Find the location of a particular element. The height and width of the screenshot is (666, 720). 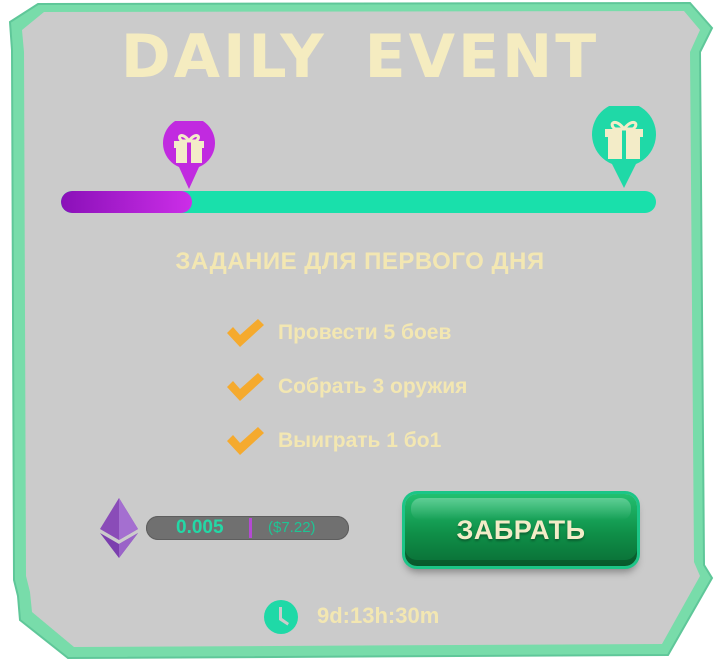

task-item: Провести 5 боев is located at coordinates (345, 333).